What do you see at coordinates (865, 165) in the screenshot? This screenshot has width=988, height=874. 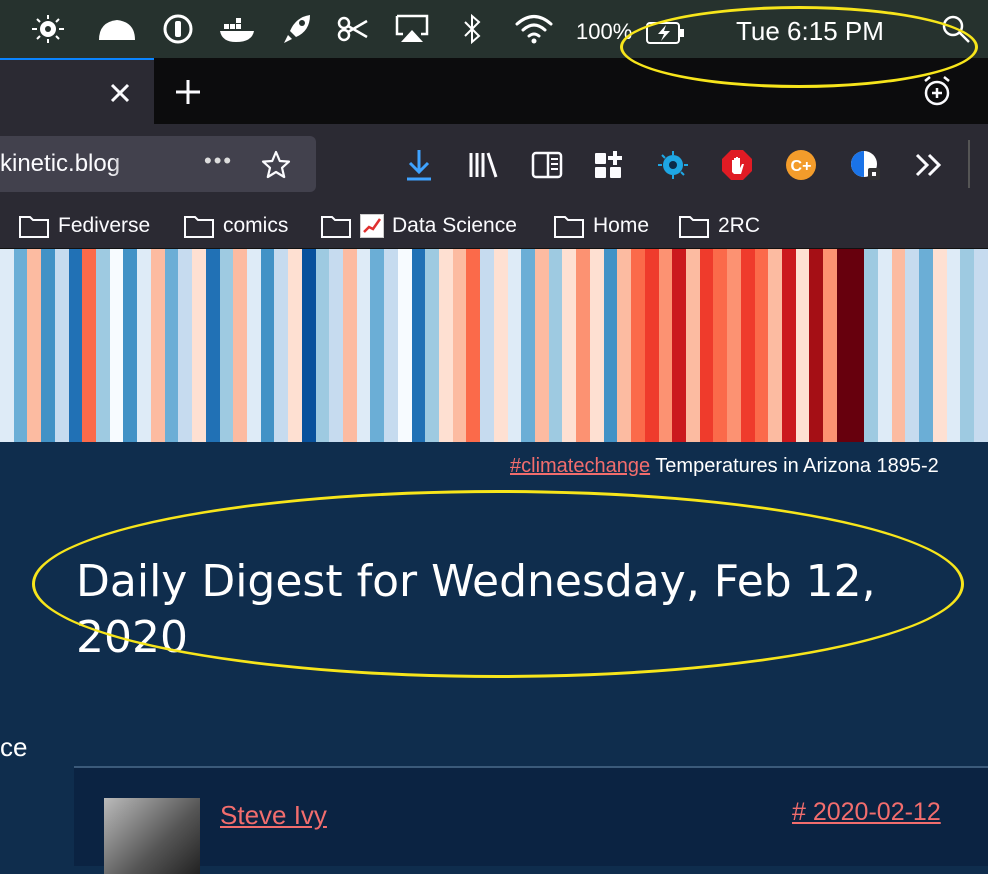 I see `privacy-badger-icon` at bounding box center [865, 165].